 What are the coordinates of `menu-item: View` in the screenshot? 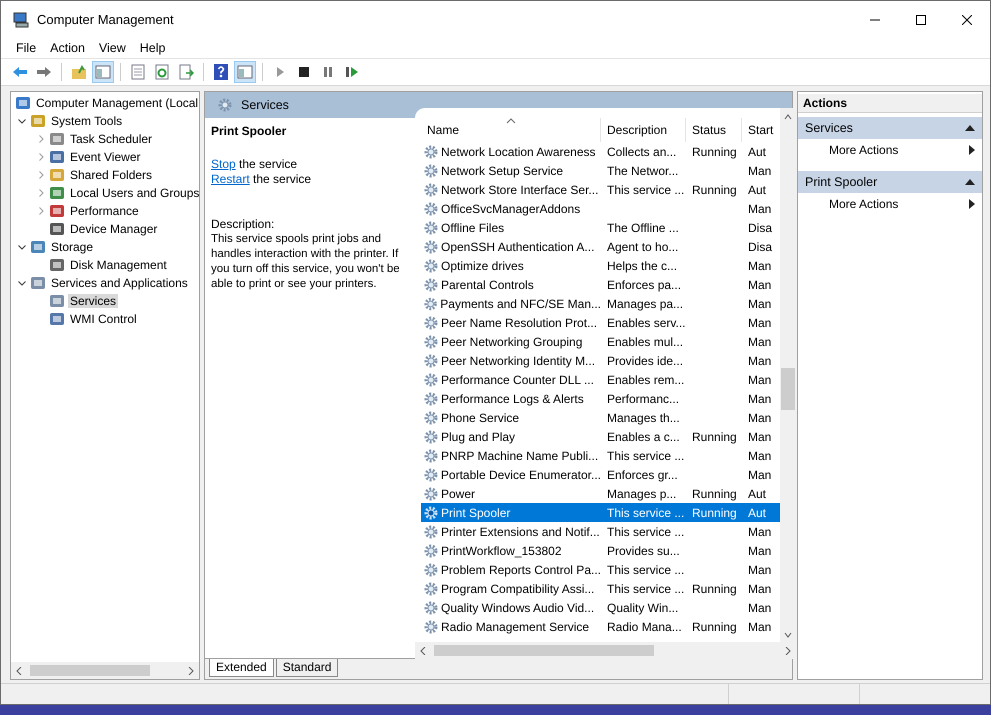 It's located at (112, 48).